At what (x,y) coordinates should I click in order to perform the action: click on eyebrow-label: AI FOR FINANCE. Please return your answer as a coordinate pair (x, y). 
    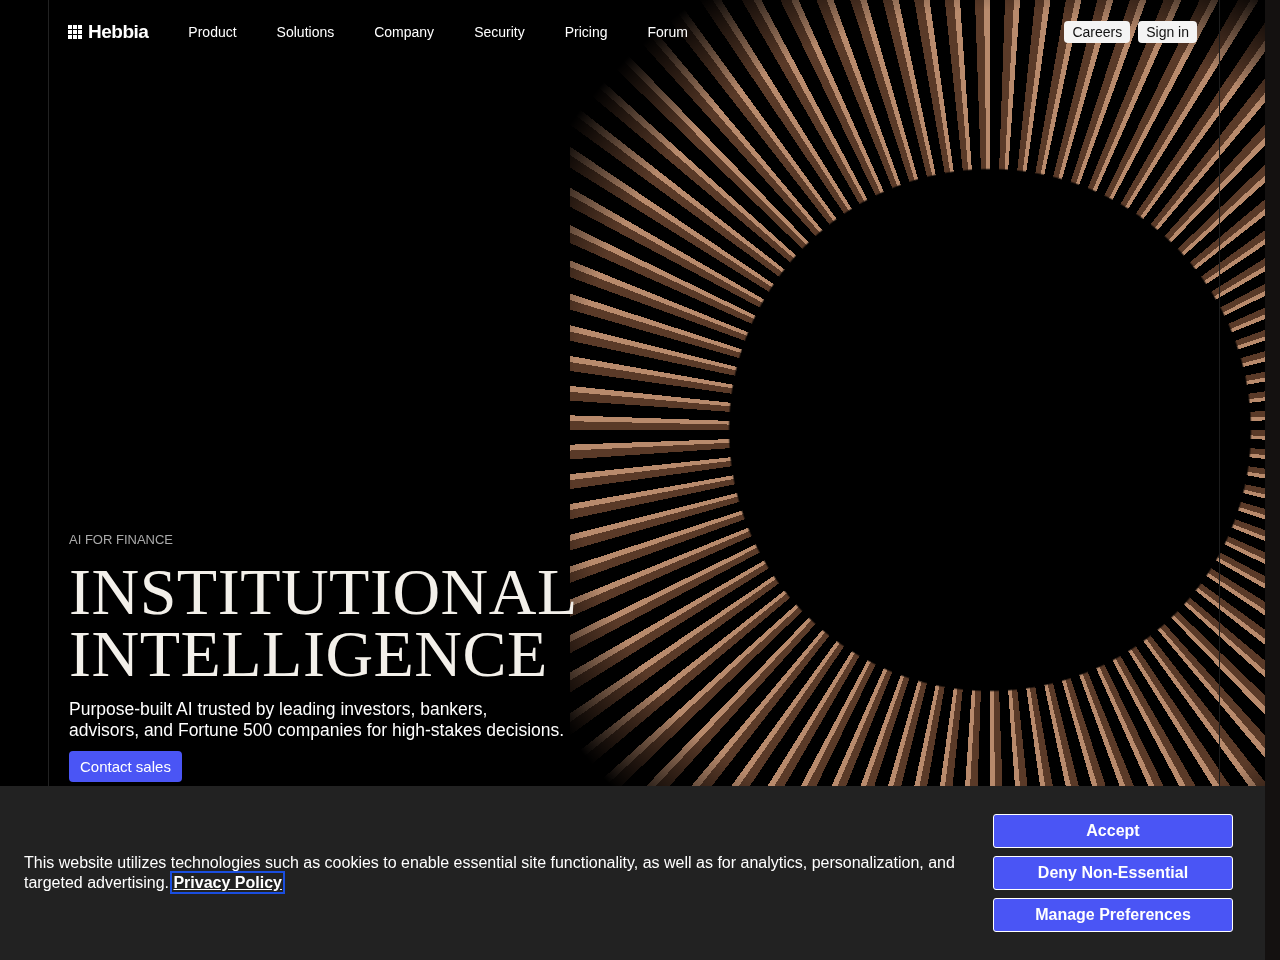
    Looking at the image, I should click on (121, 539).